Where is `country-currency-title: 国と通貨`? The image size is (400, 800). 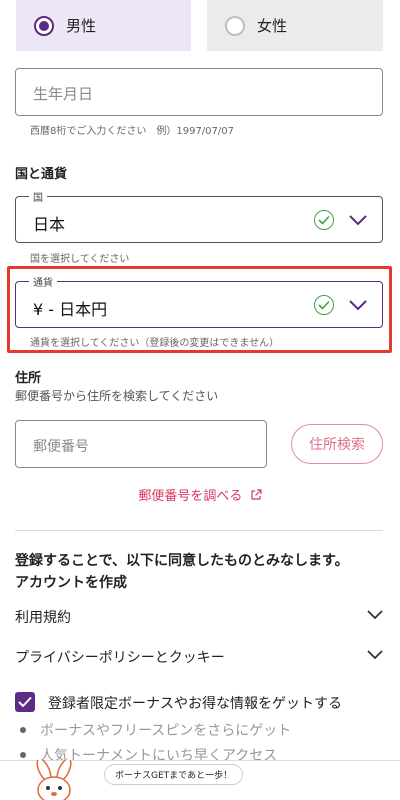
country-currency-title: 国と通貨 is located at coordinates (41, 174).